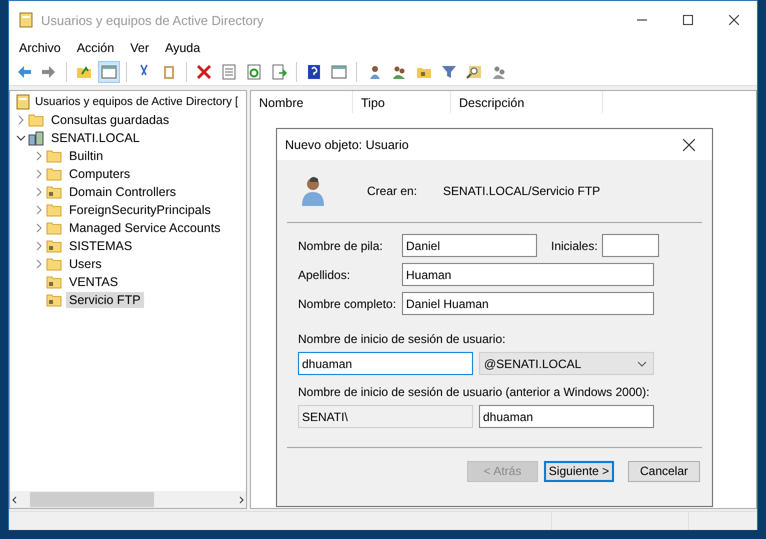  I want to click on tree-item: Servicio FTP, so click(105, 300).